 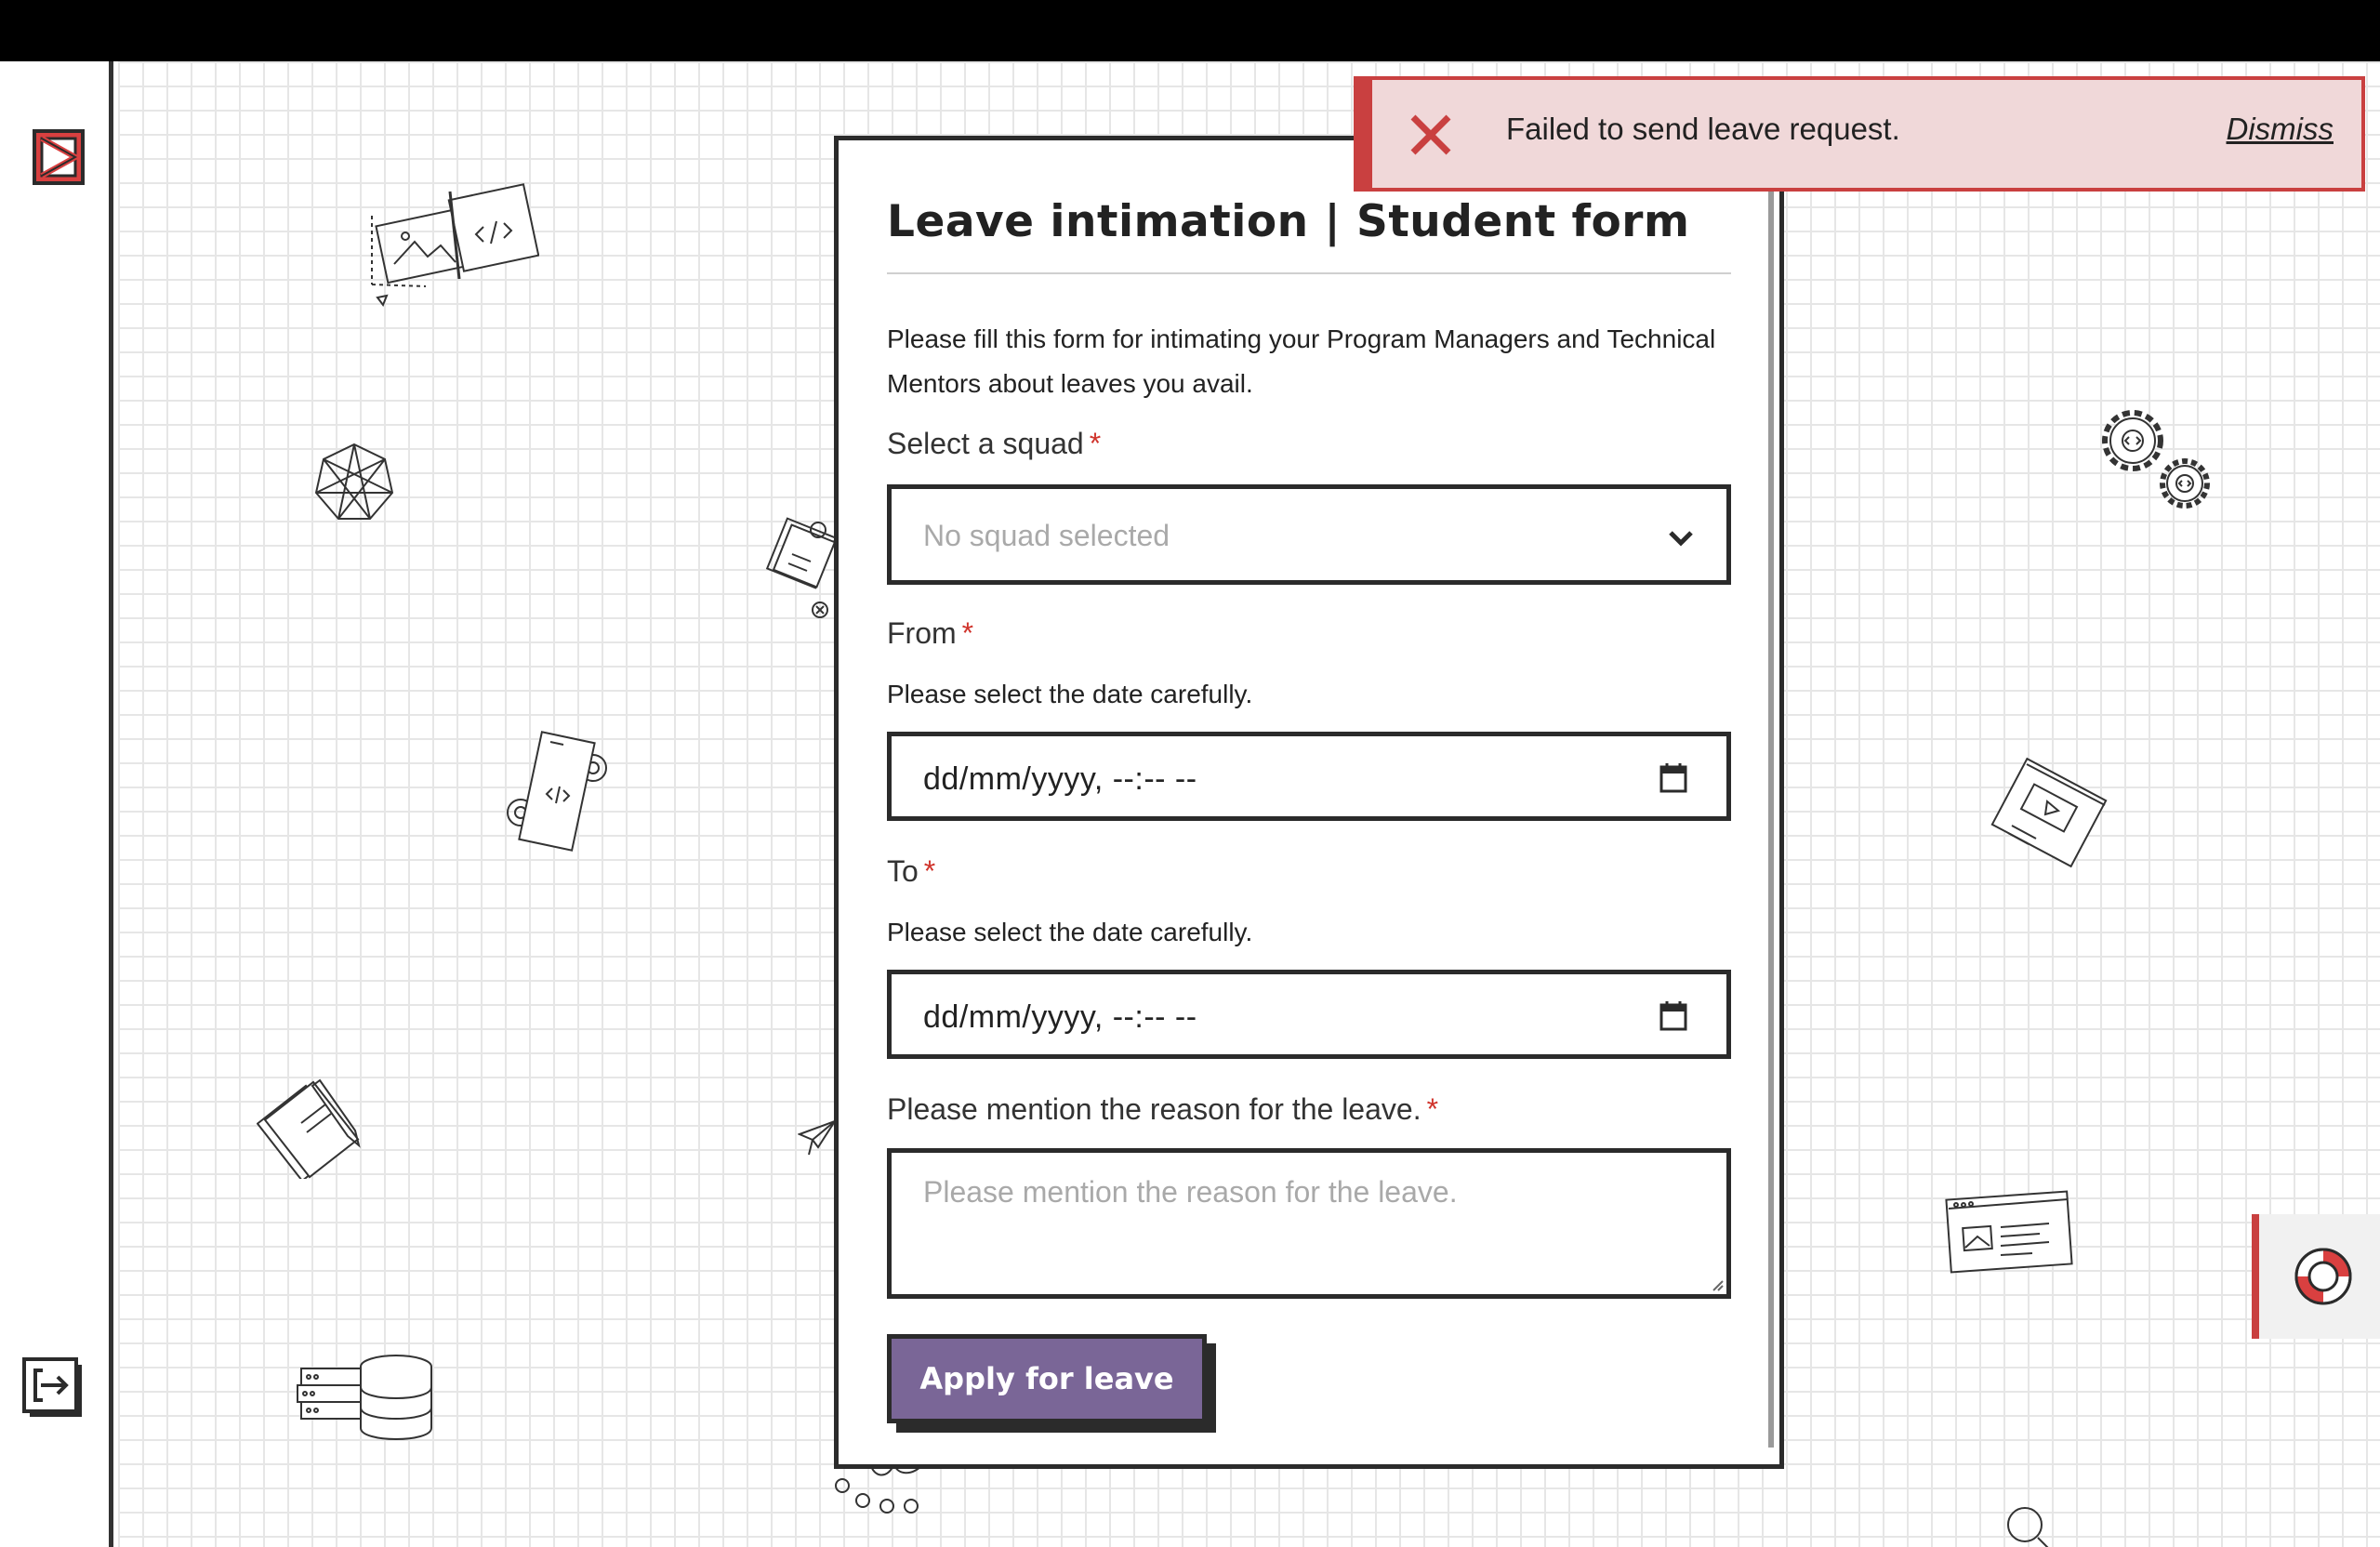 What do you see at coordinates (1309, 534) in the screenshot?
I see `squad-select: No squad selected` at bounding box center [1309, 534].